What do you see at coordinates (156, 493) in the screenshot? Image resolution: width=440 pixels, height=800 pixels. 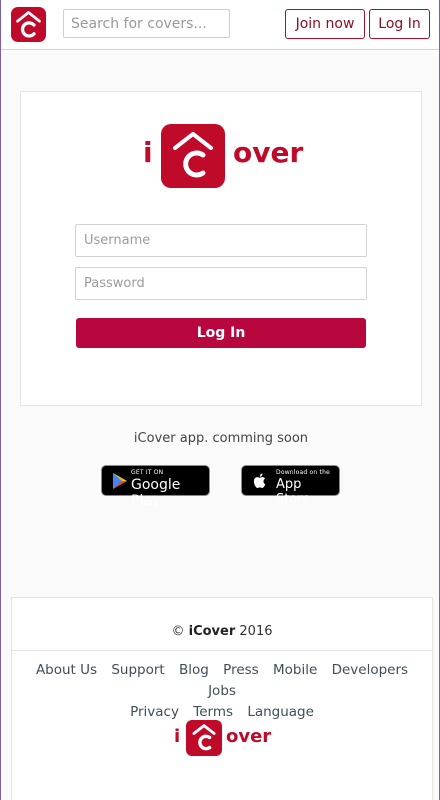 I see `google-play-big-text: Google Play` at bounding box center [156, 493].